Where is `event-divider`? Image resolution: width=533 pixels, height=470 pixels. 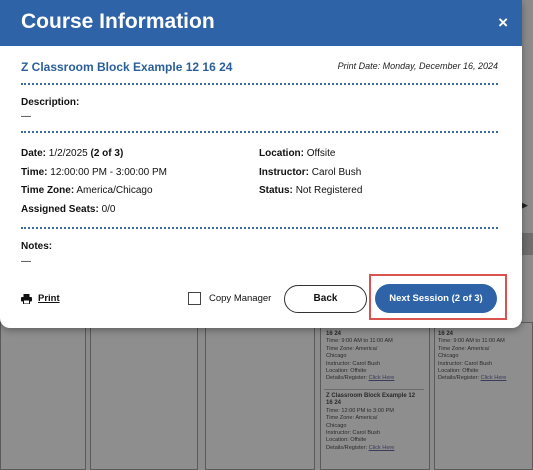 event-divider is located at coordinates (374, 389).